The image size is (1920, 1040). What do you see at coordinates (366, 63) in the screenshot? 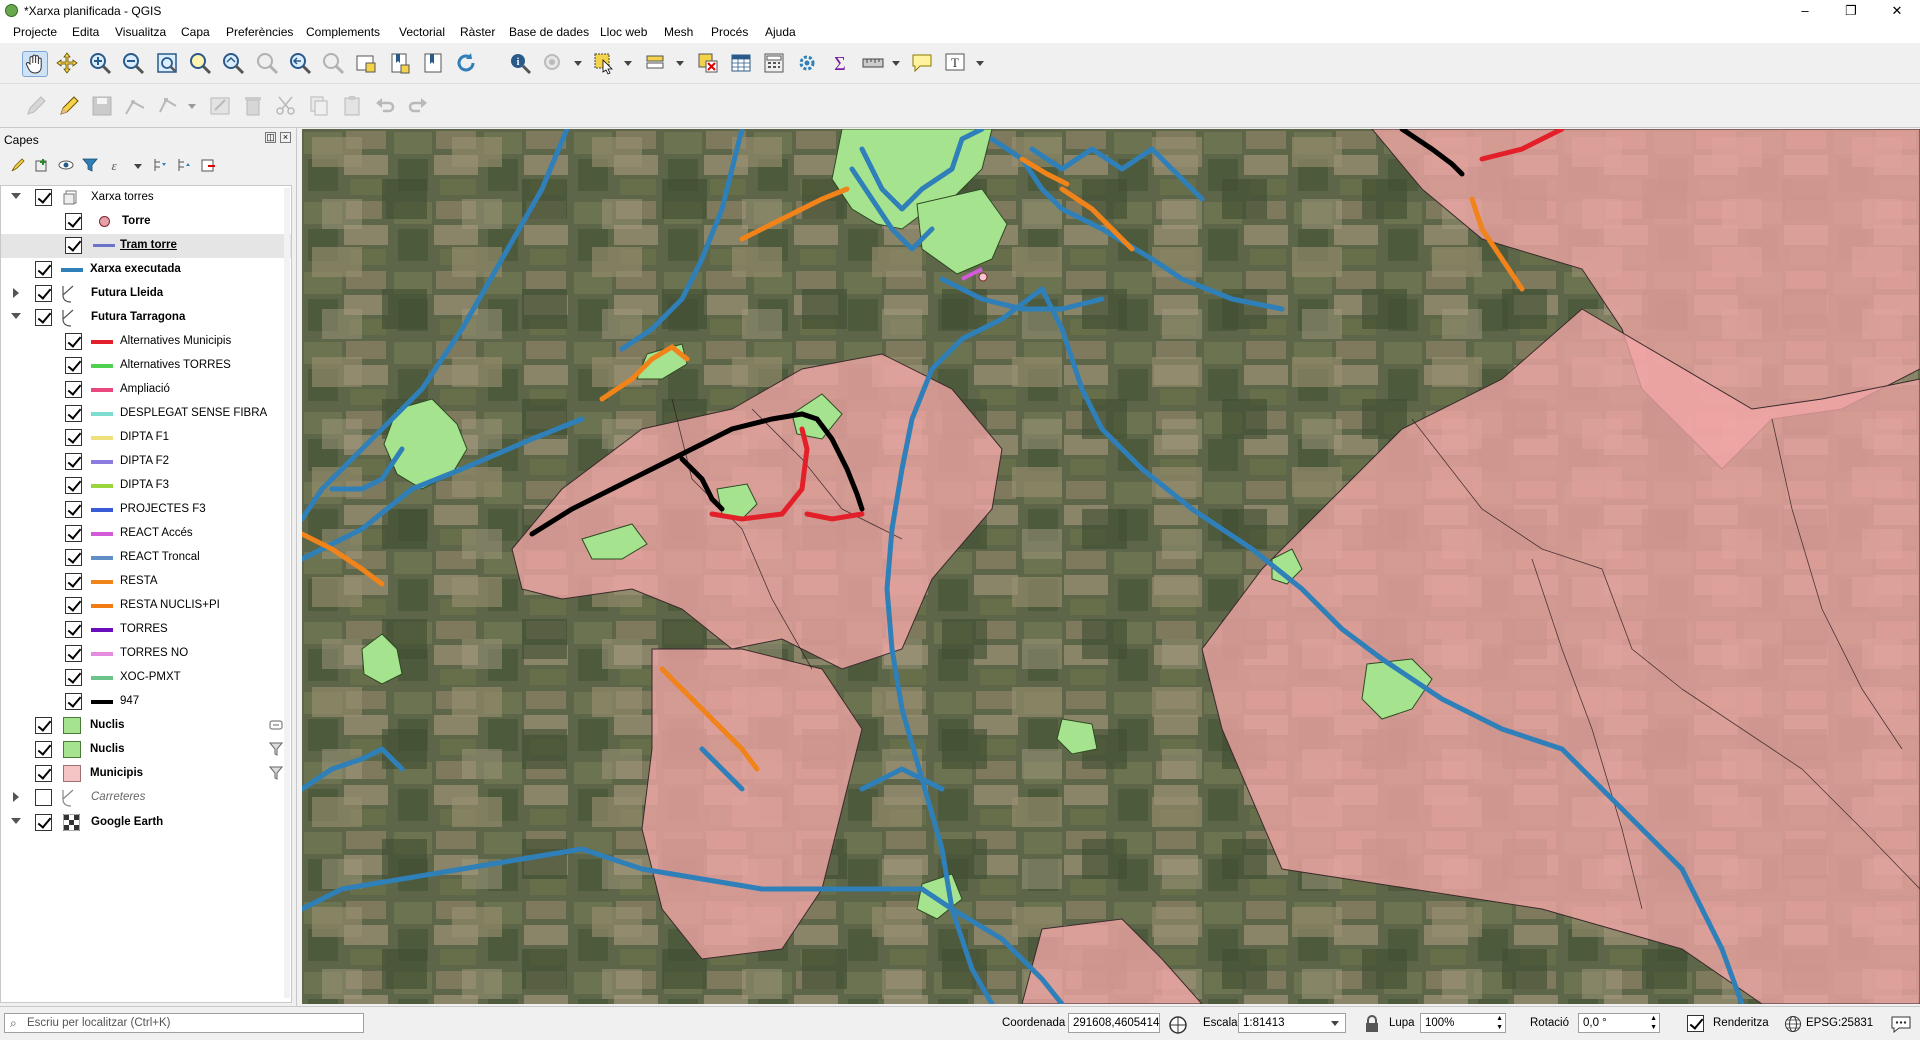
I see `new-map-view-icon` at bounding box center [366, 63].